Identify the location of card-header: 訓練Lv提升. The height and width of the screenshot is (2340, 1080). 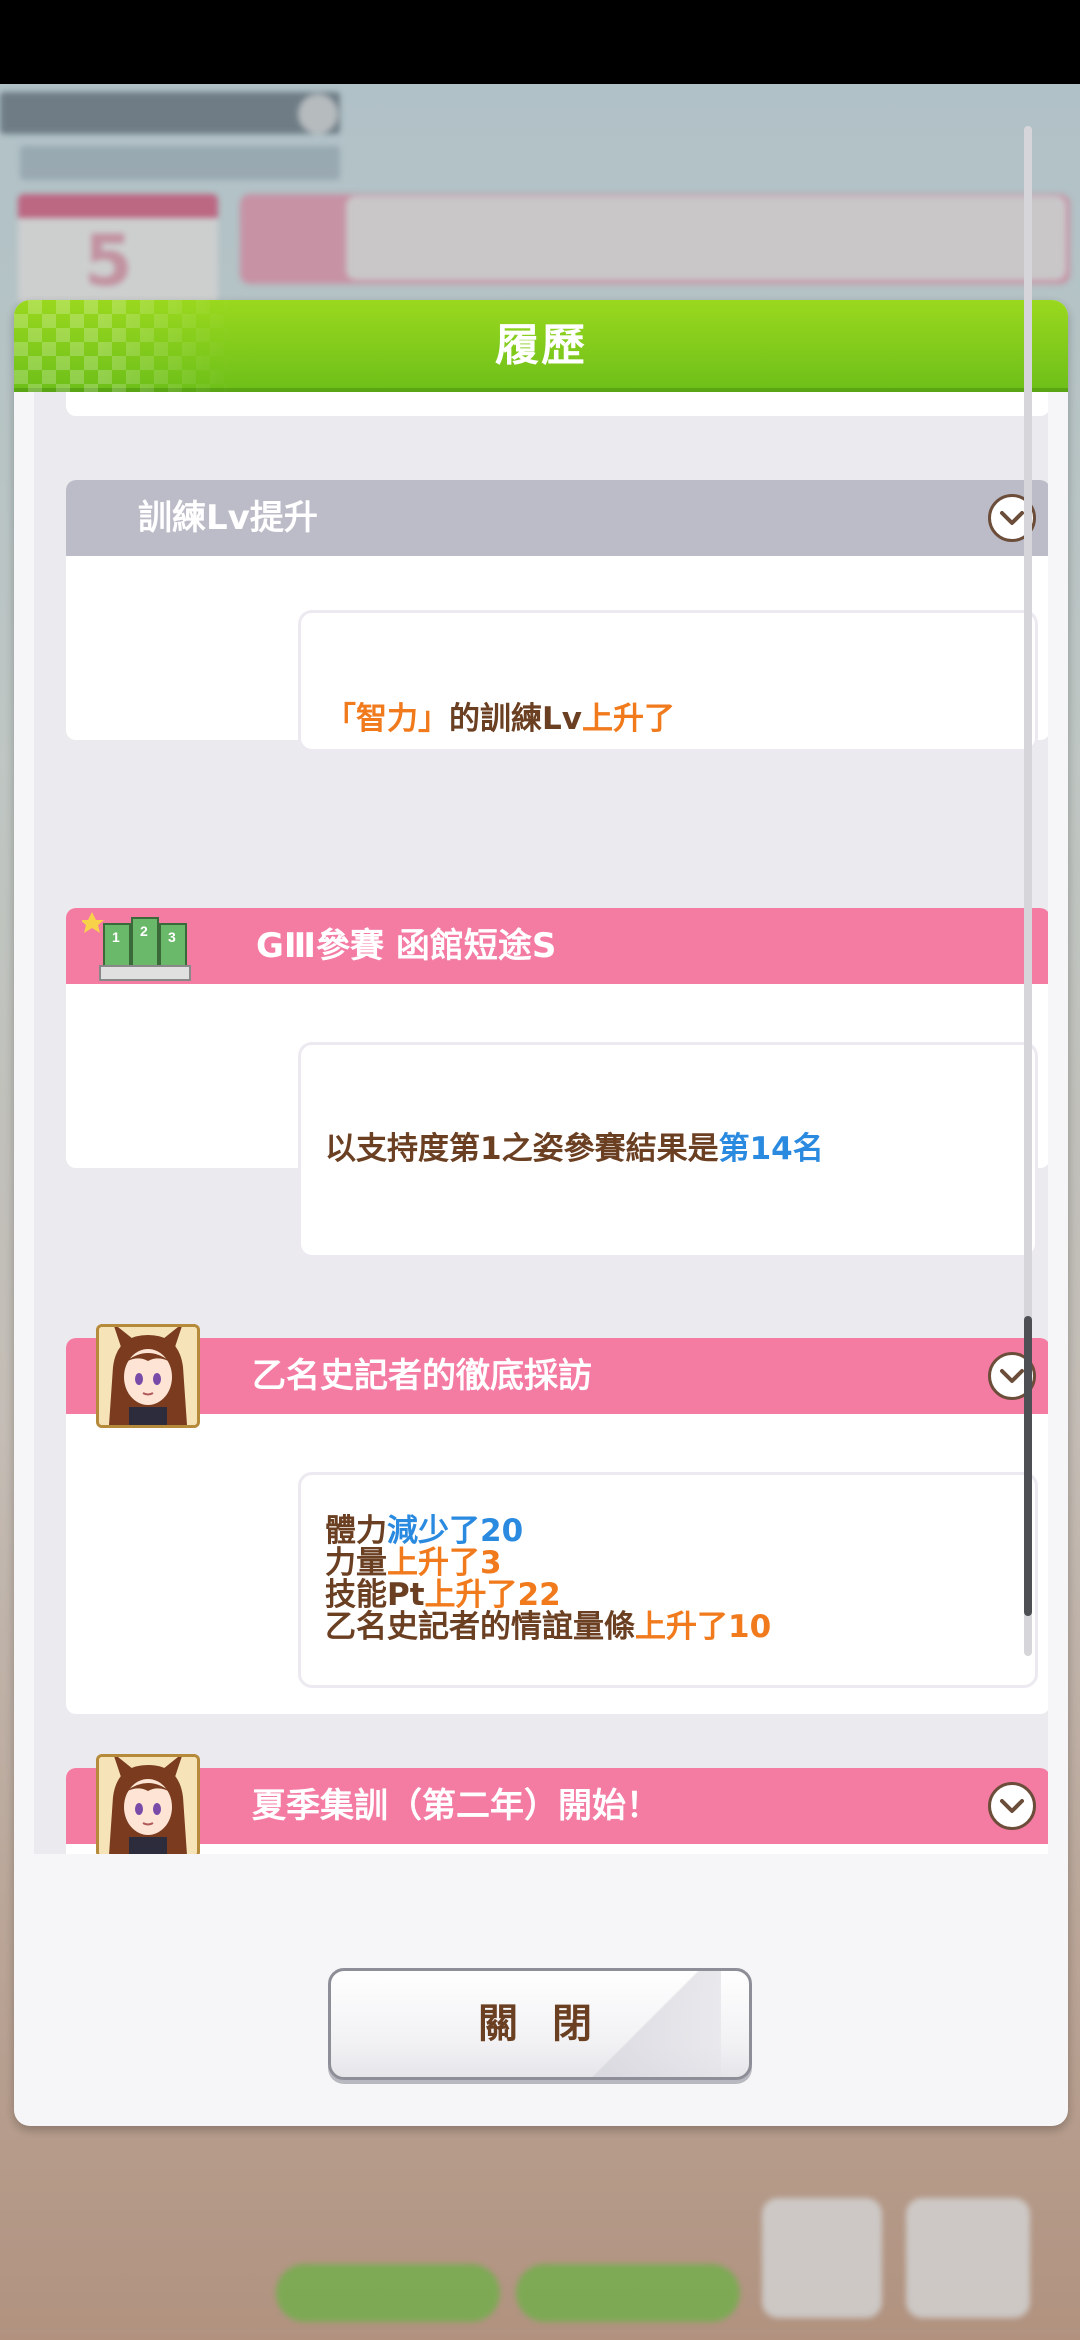
(557, 518).